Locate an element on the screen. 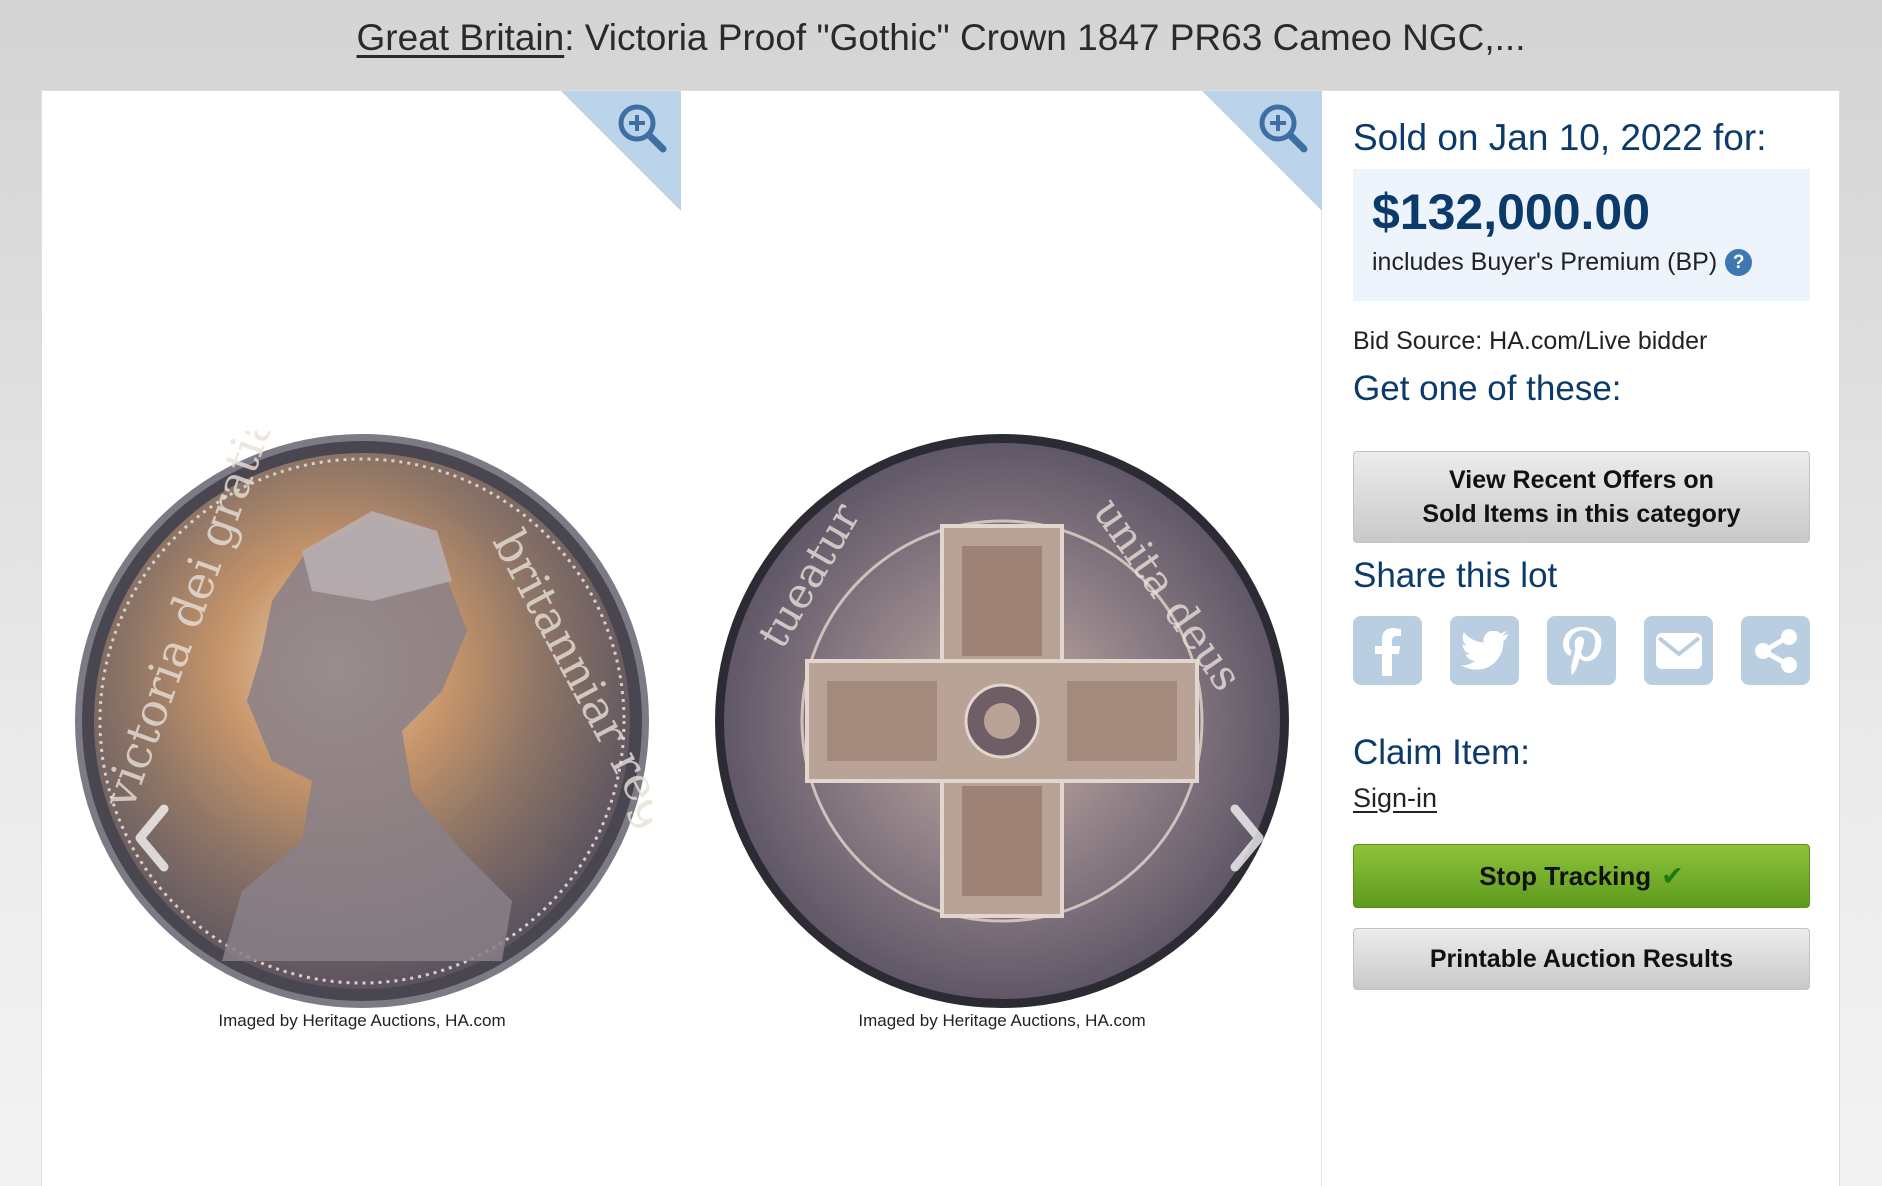 The height and width of the screenshot is (1186, 1882). twitter-share-button is located at coordinates (1484, 650).